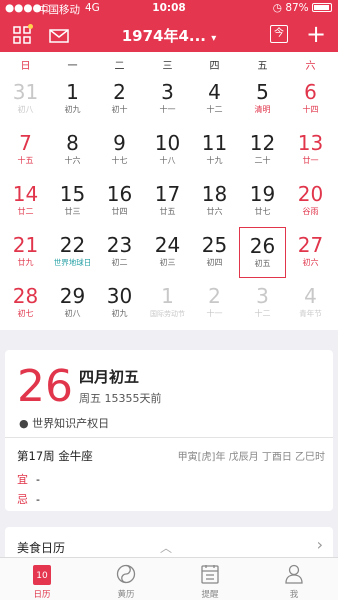 This screenshot has width=338, height=600. I want to click on day-number: 28, so click(25, 296).